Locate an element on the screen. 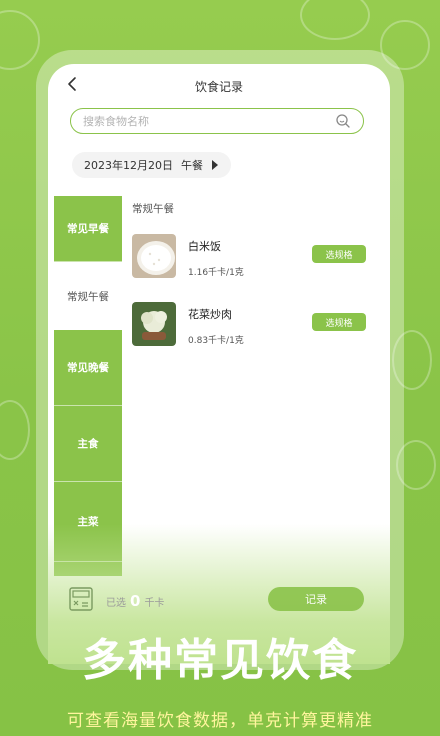 The height and width of the screenshot is (736, 440). search-input is located at coordinates (209, 121).